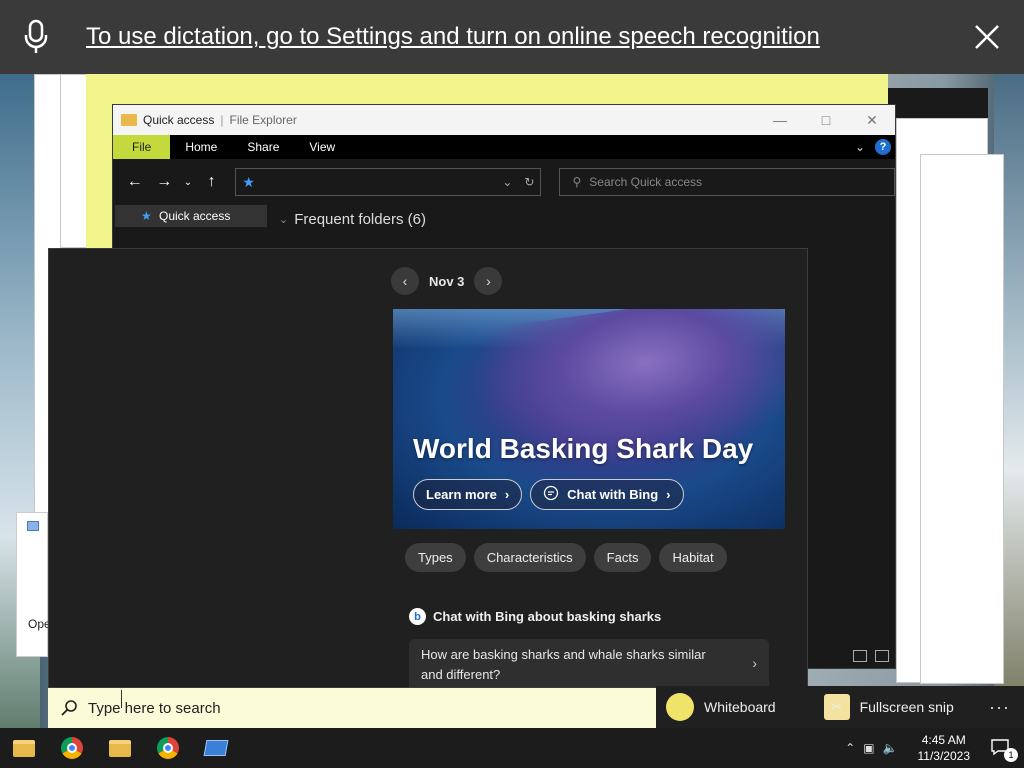 The height and width of the screenshot is (768, 1024). What do you see at coordinates (872, 120) in the screenshot?
I see `close-icon: ✕` at bounding box center [872, 120].